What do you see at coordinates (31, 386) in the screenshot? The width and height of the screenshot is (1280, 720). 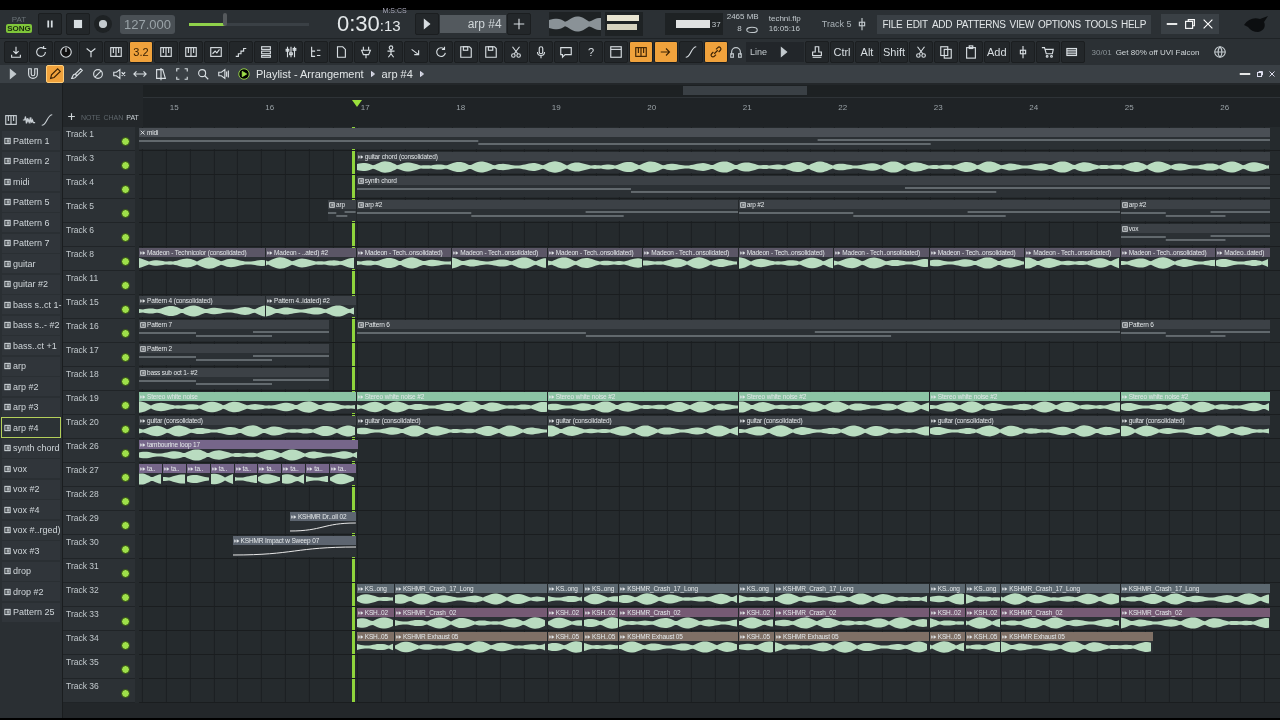 I see `pattern-item: arp #2` at bounding box center [31, 386].